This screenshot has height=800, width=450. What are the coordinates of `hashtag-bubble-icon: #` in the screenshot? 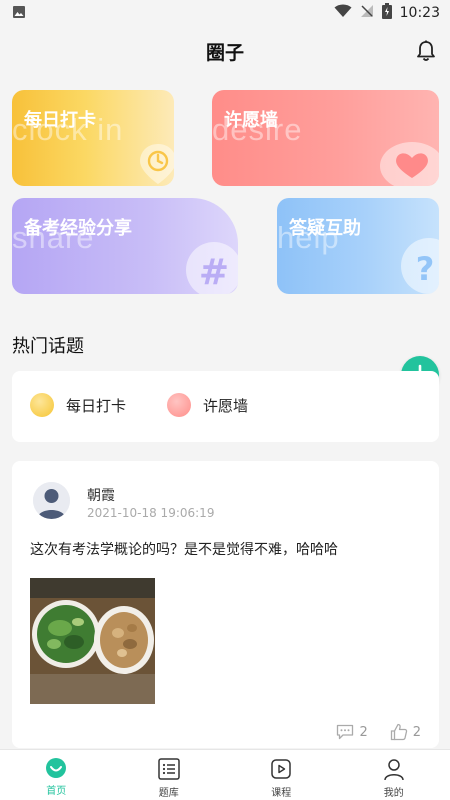 It's located at (210, 267).